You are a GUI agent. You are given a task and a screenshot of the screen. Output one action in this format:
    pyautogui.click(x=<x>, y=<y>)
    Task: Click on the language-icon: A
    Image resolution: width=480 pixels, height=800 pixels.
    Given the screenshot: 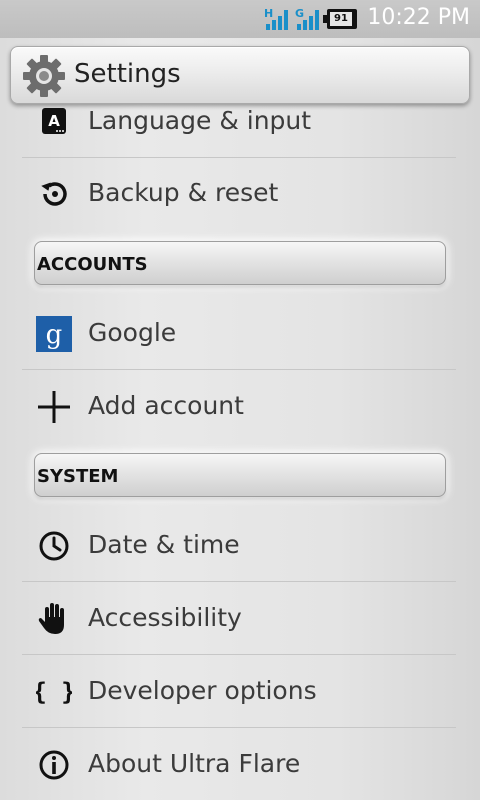 What is the action you would take?
    pyautogui.click(x=54, y=121)
    